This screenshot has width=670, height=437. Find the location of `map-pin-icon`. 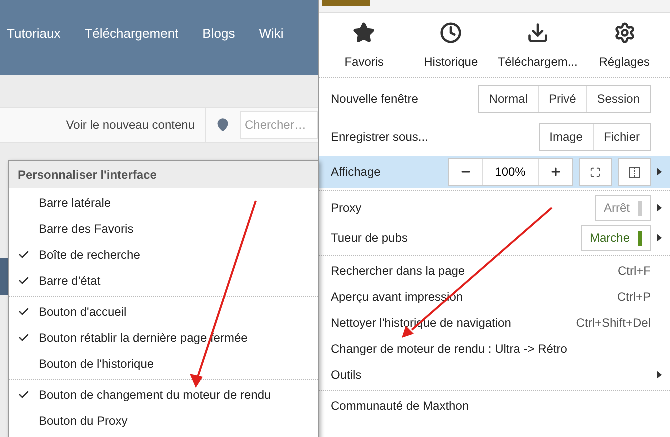

map-pin-icon is located at coordinates (223, 125).